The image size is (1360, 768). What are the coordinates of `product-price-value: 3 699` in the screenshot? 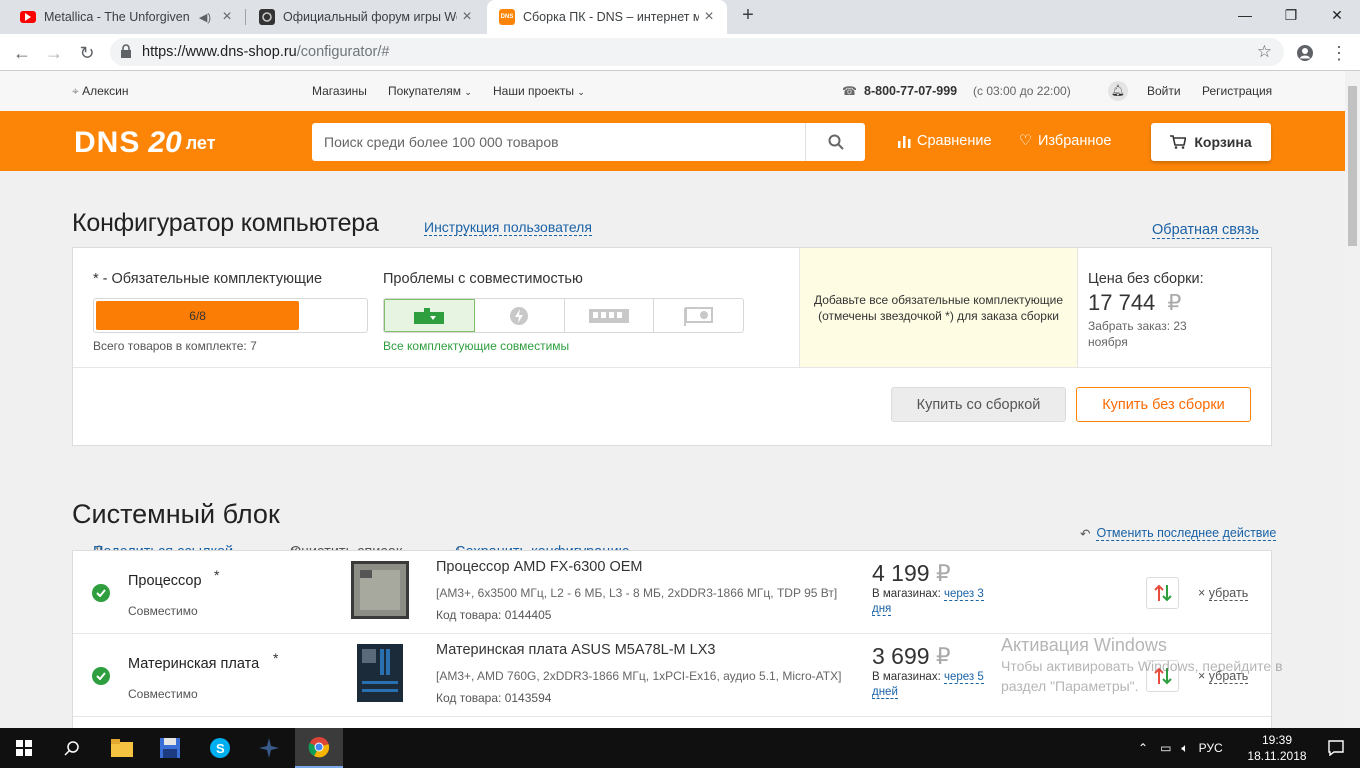 It's located at (901, 656).